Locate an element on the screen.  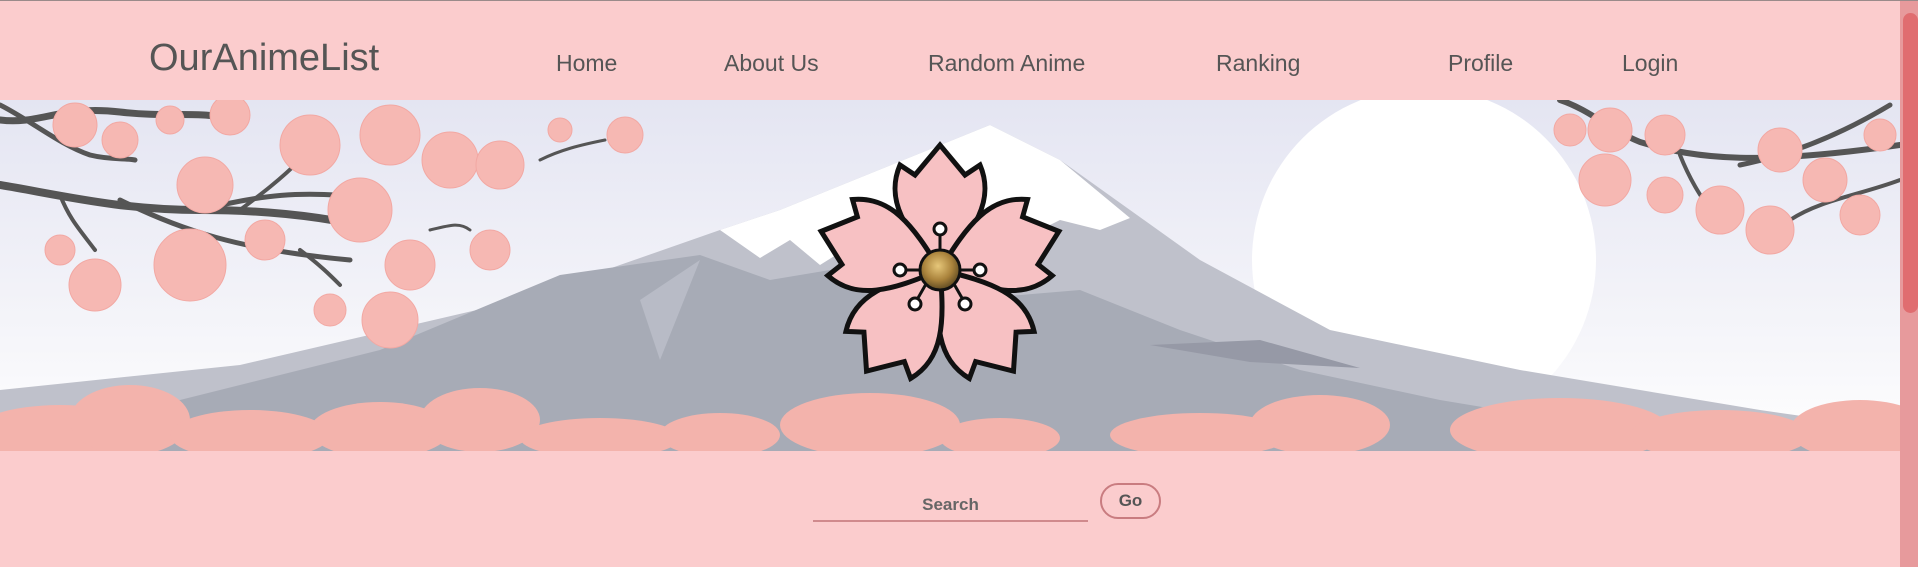
nav-ranking: Ranking is located at coordinates (1258, 63).